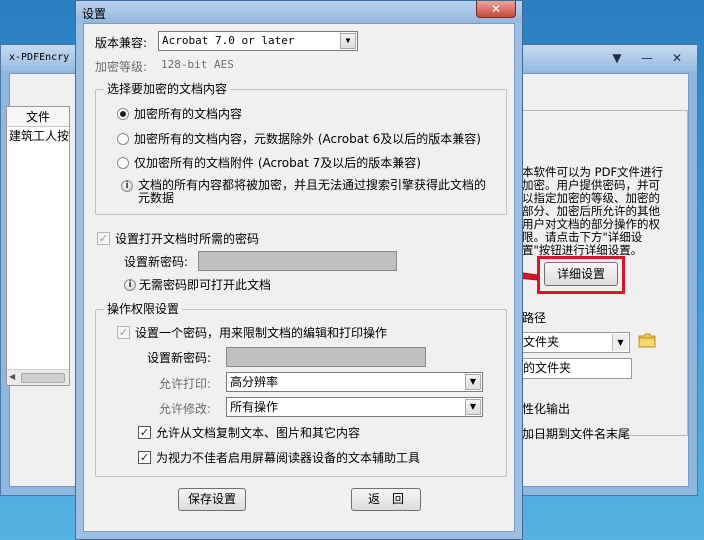 The image size is (704, 540). What do you see at coordinates (386, 499) in the screenshot?
I see `back-button: 返 回` at bounding box center [386, 499].